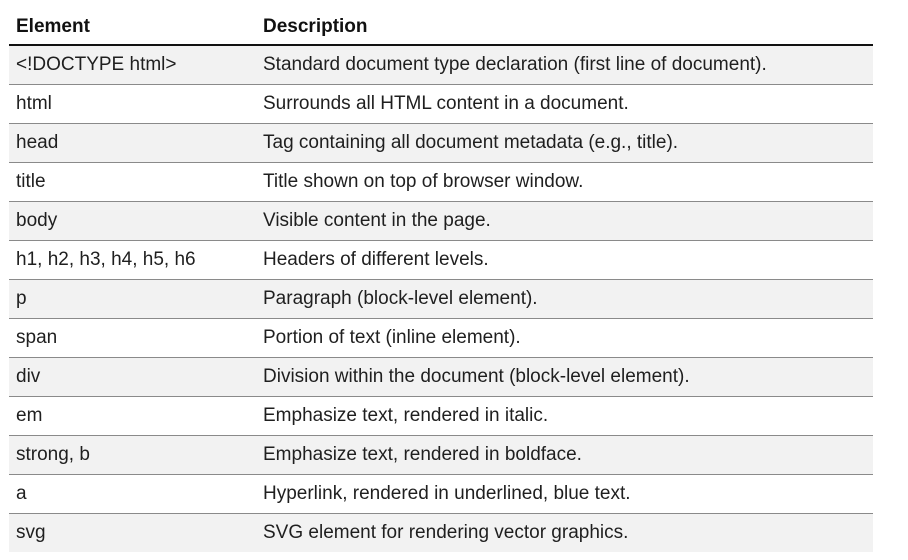 Image resolution: width=908 pixels, height=560 pixels. Describe the element at coordinates (132, 65) in the screenshot. I see `element-cell: <!DOCTYPE html>` at that location.